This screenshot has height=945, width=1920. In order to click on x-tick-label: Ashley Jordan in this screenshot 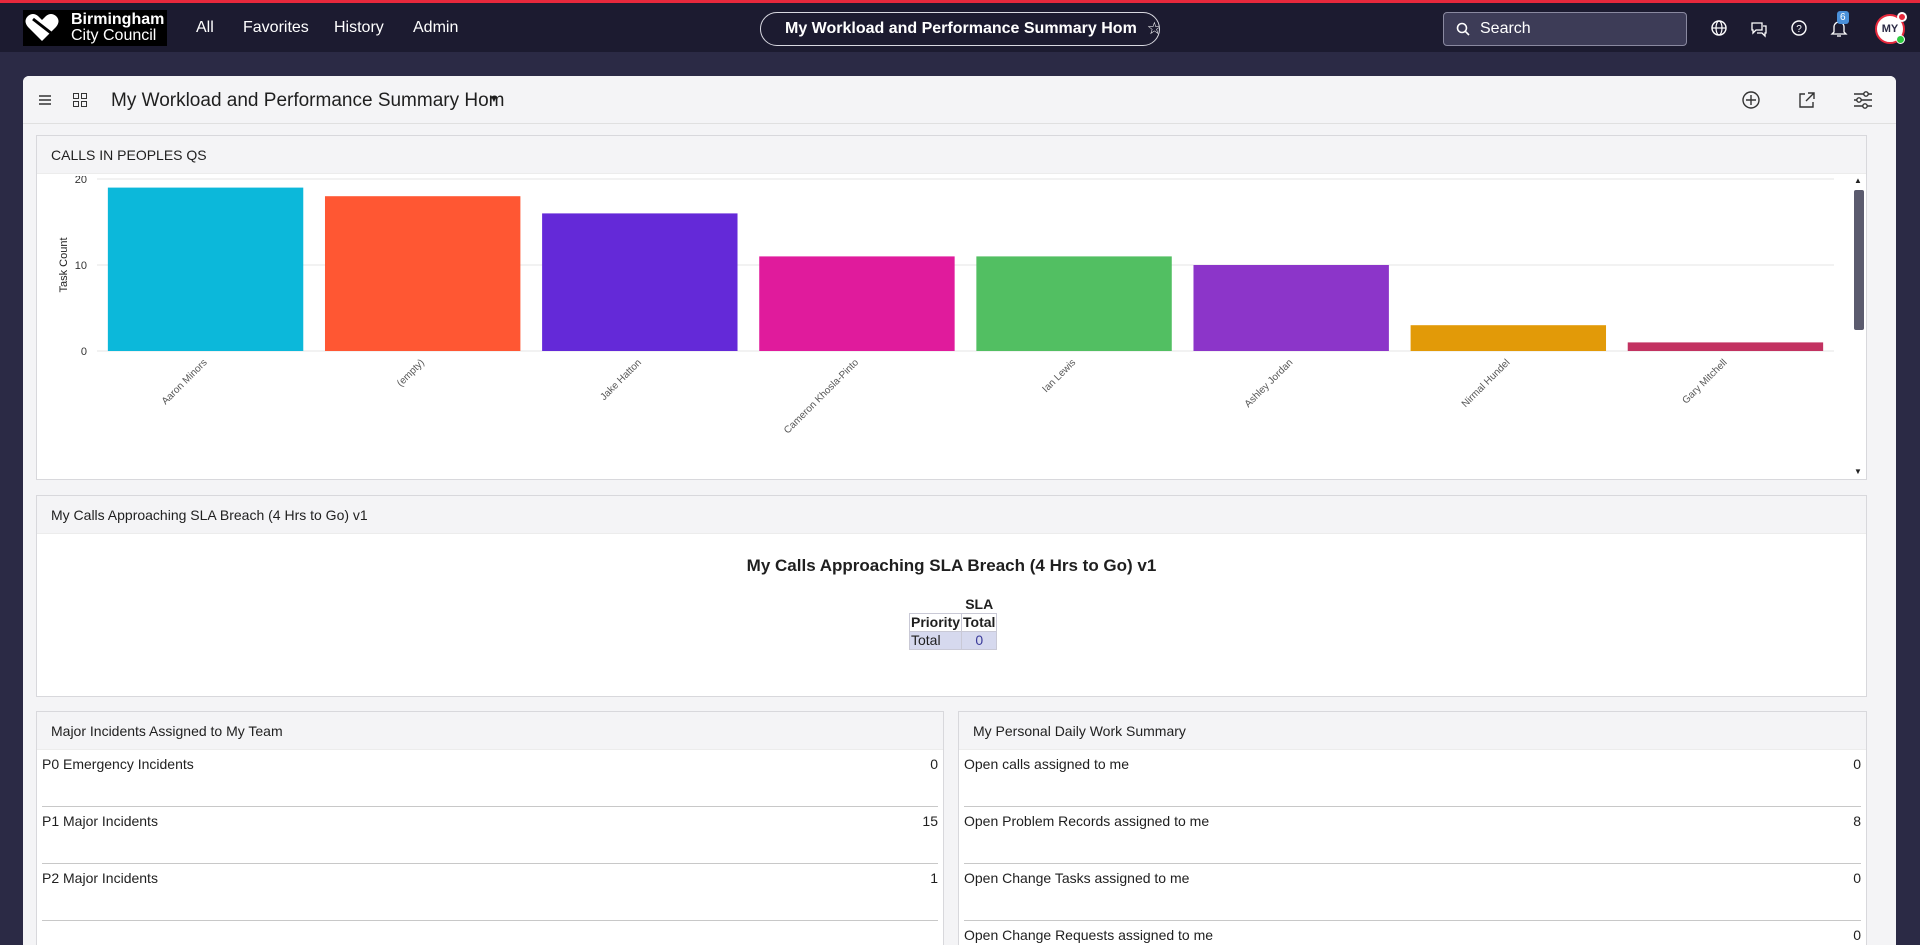, I will do `click(1269, 383)`.